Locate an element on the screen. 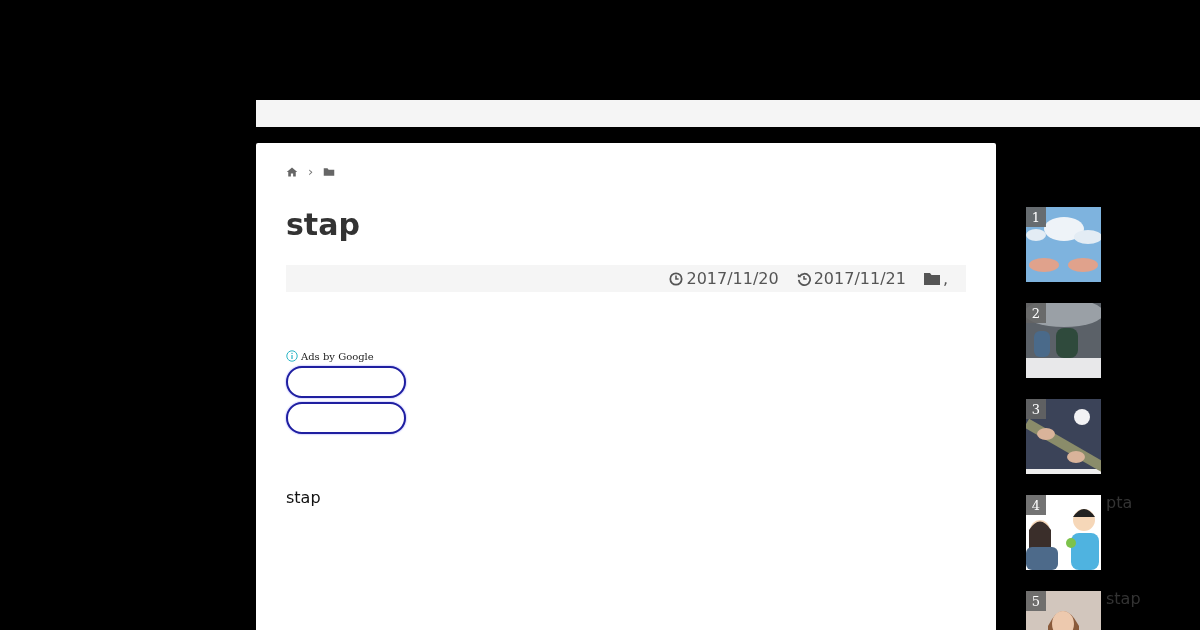 The width and height of the screenshot is (1200, 630). home-icon is located at coordinates (292, 172).